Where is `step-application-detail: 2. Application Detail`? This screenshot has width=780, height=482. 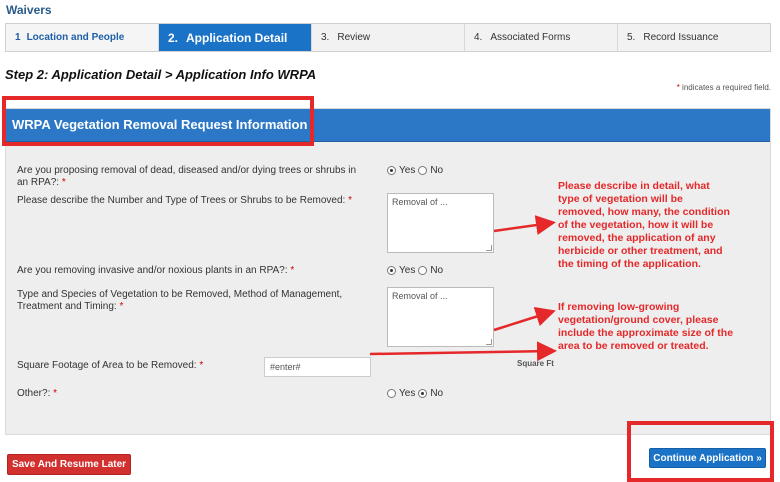 step-application-detail: 2. Application Detail is located at coordinates (235, 37).